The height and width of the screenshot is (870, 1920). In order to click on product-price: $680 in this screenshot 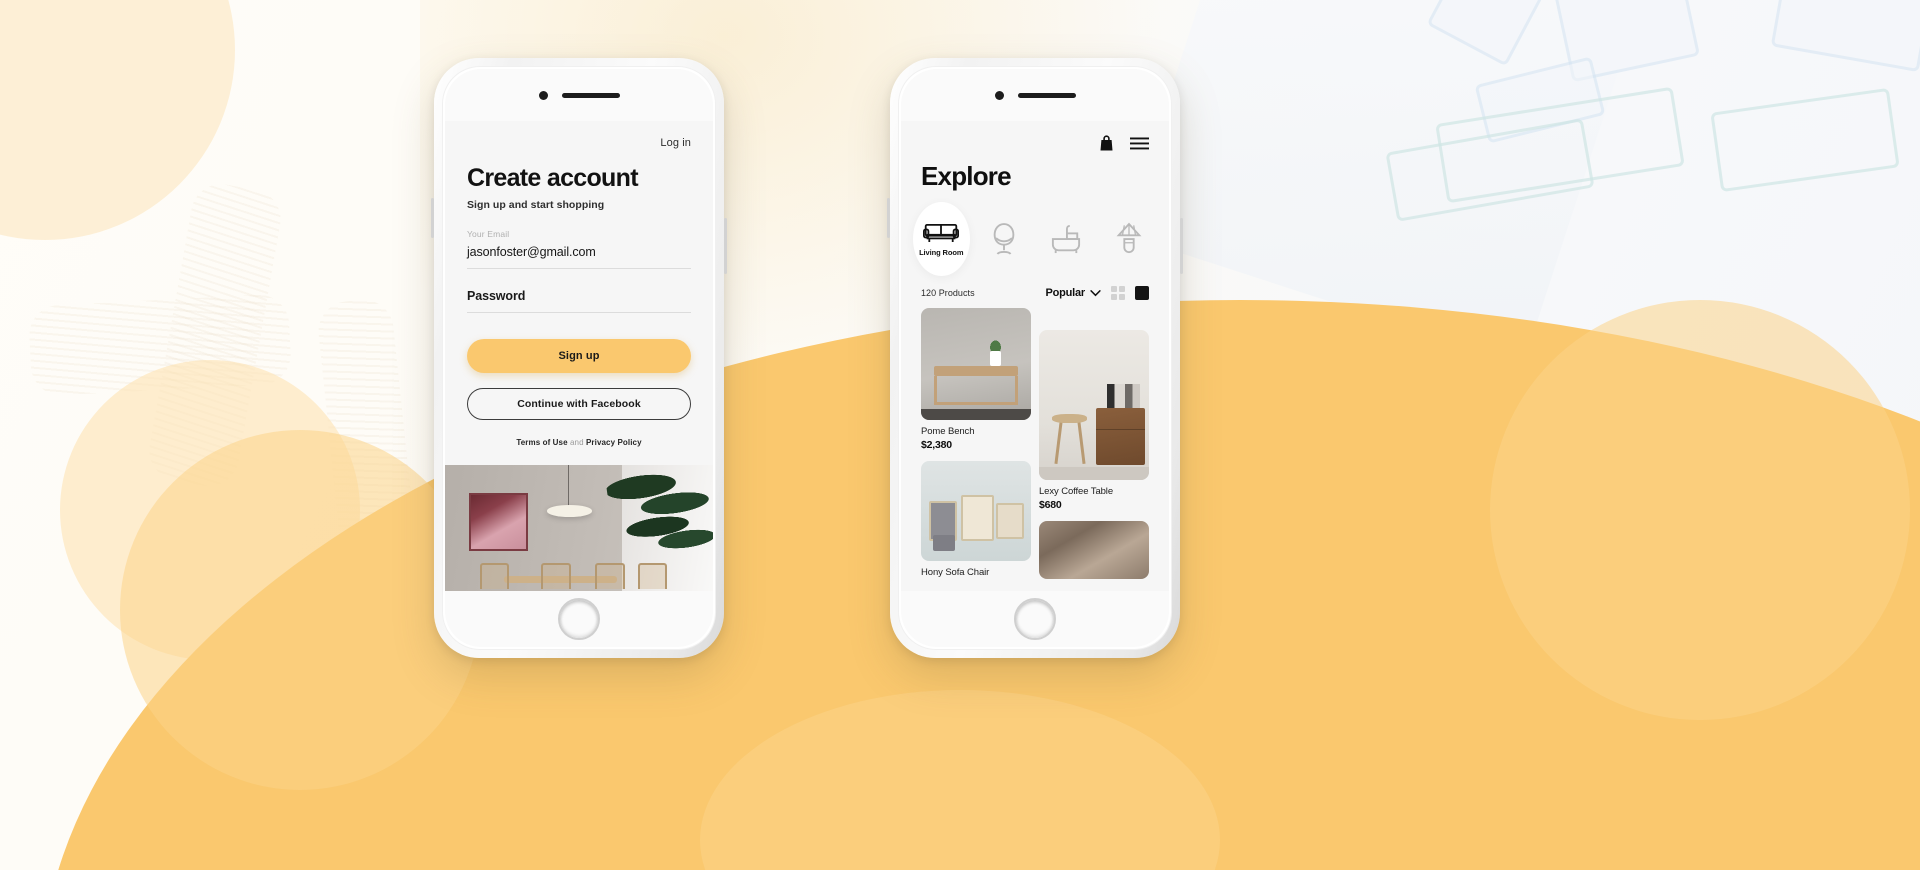, I will do `click(1050, 505)`.